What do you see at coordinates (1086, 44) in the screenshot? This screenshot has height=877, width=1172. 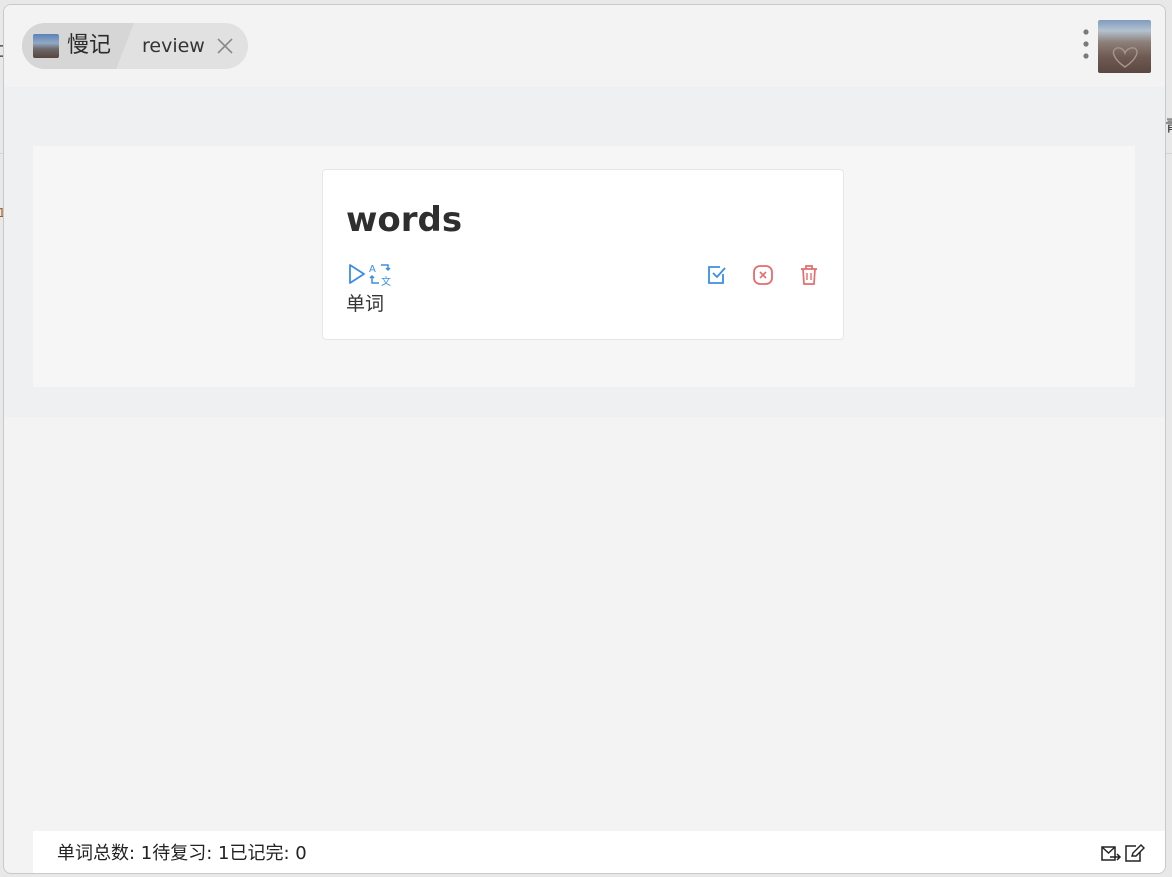 I see `more-vertical-icon` at bounding box center [1086, 44].